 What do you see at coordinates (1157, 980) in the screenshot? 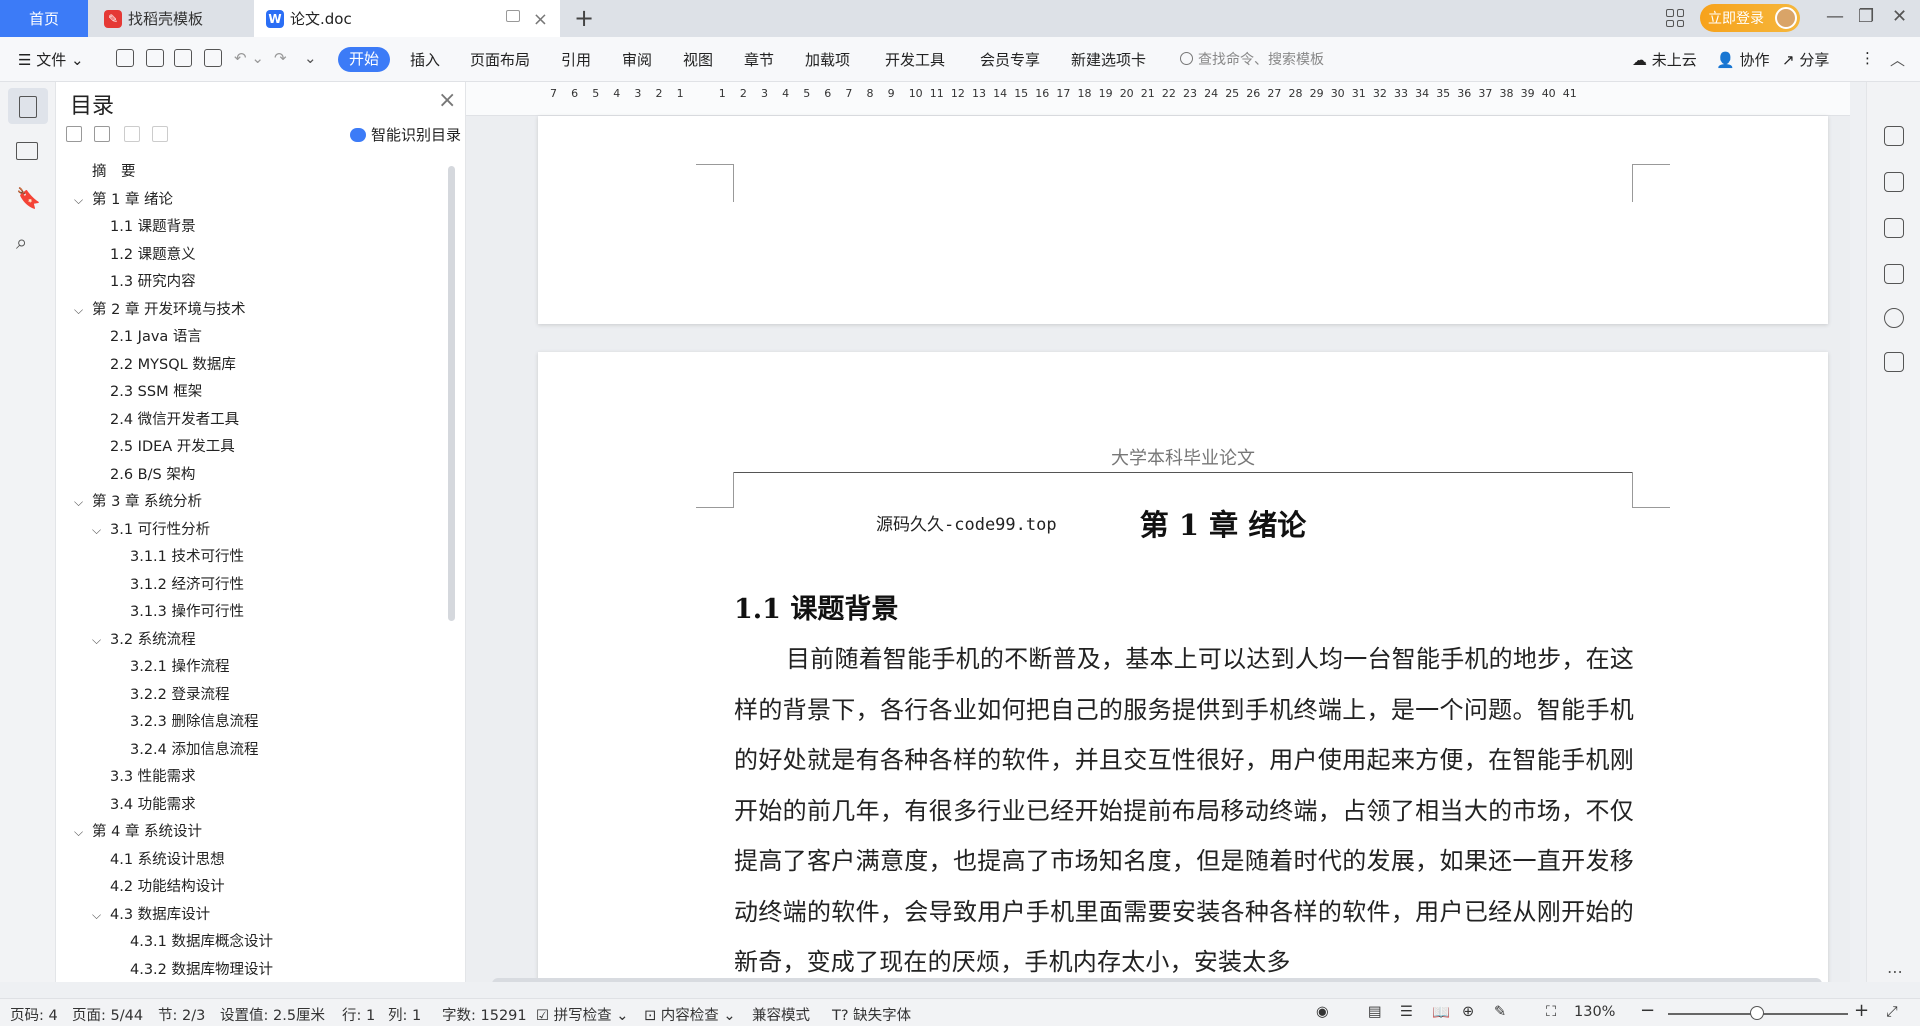
I see `horizontal-scrollbar` at bounding box center [1157, 980].